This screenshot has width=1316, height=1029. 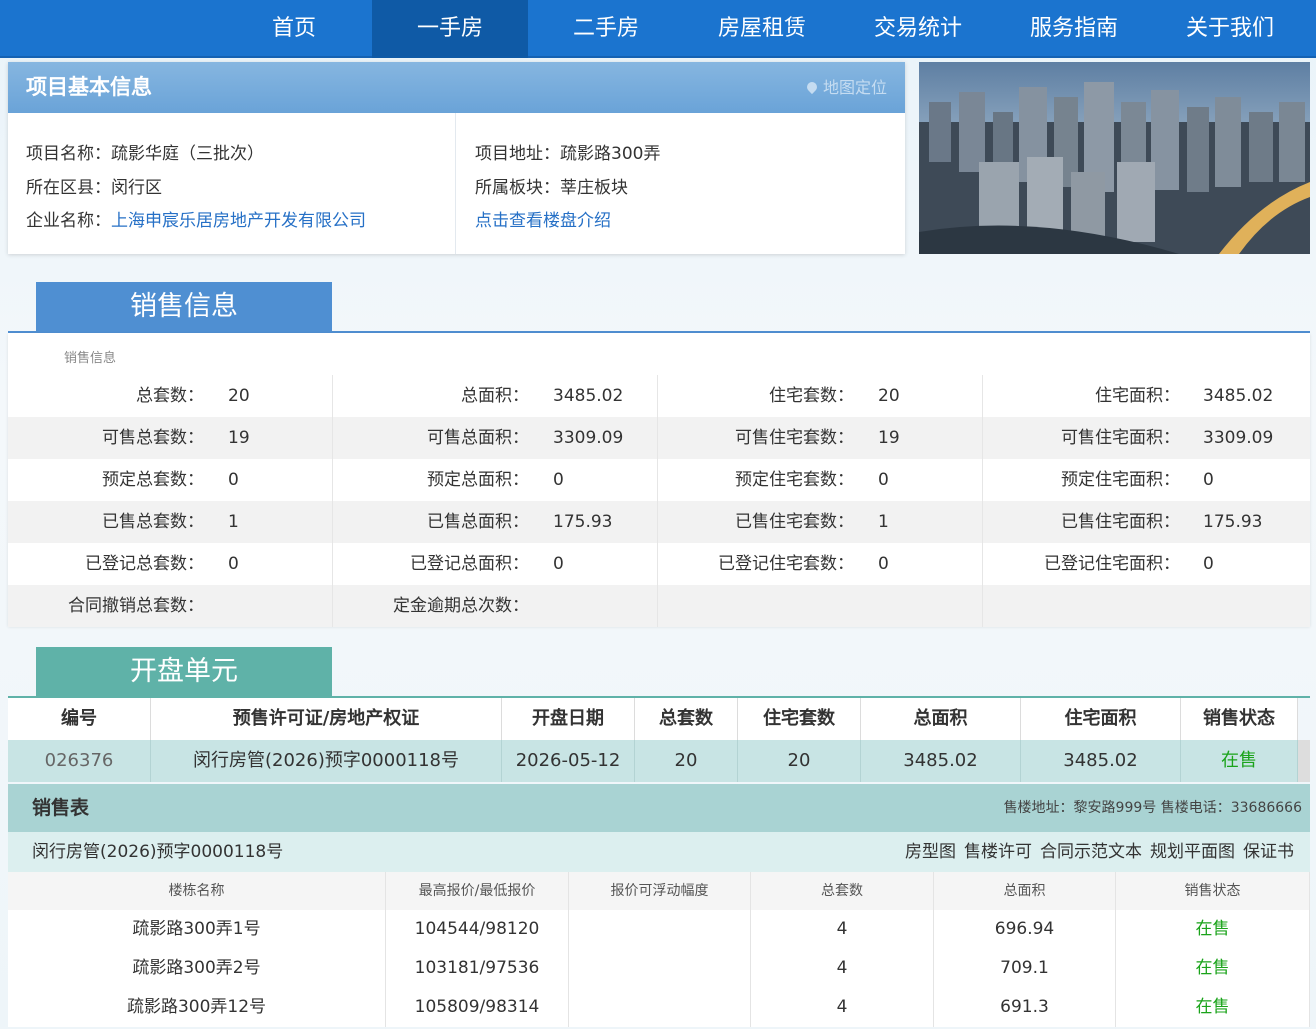 What do you see at coordinates (799, 761) in the screenshot?
I see `col-res-units: 20` at bounding box center [799, 761].